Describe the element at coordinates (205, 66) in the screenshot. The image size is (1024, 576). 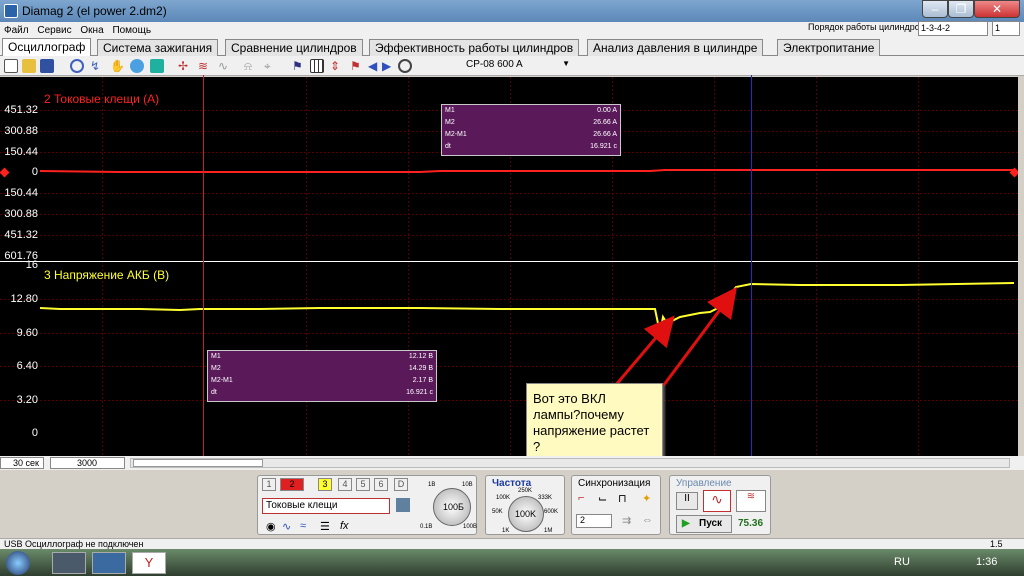
I see `wave-icon: ≋` at that location.